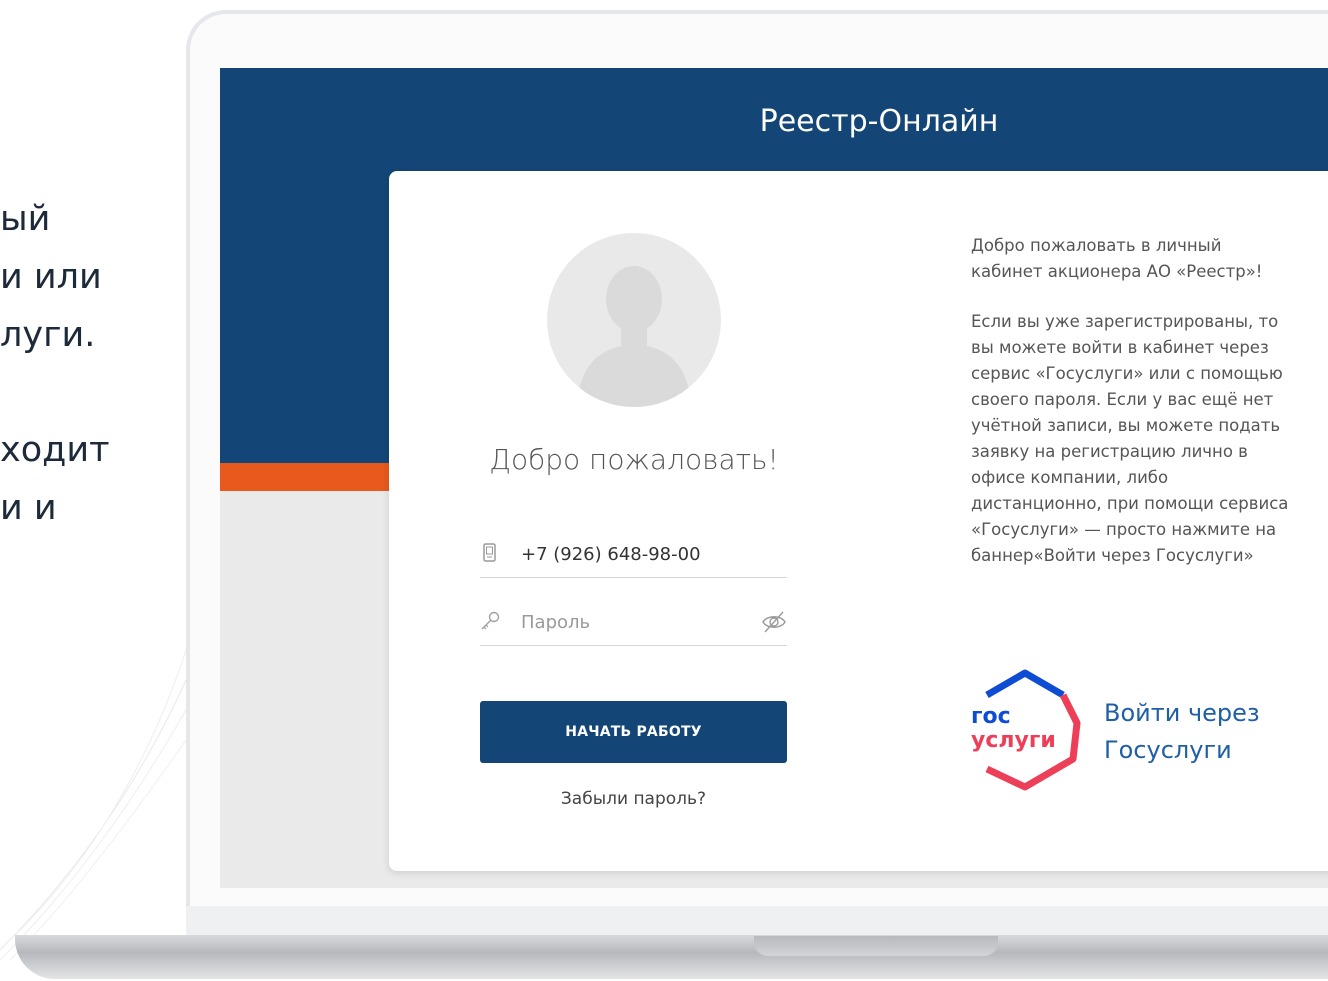  I want to click on gosuslugi-login-link: Войти через Госуслуги, so click(1214, 732).